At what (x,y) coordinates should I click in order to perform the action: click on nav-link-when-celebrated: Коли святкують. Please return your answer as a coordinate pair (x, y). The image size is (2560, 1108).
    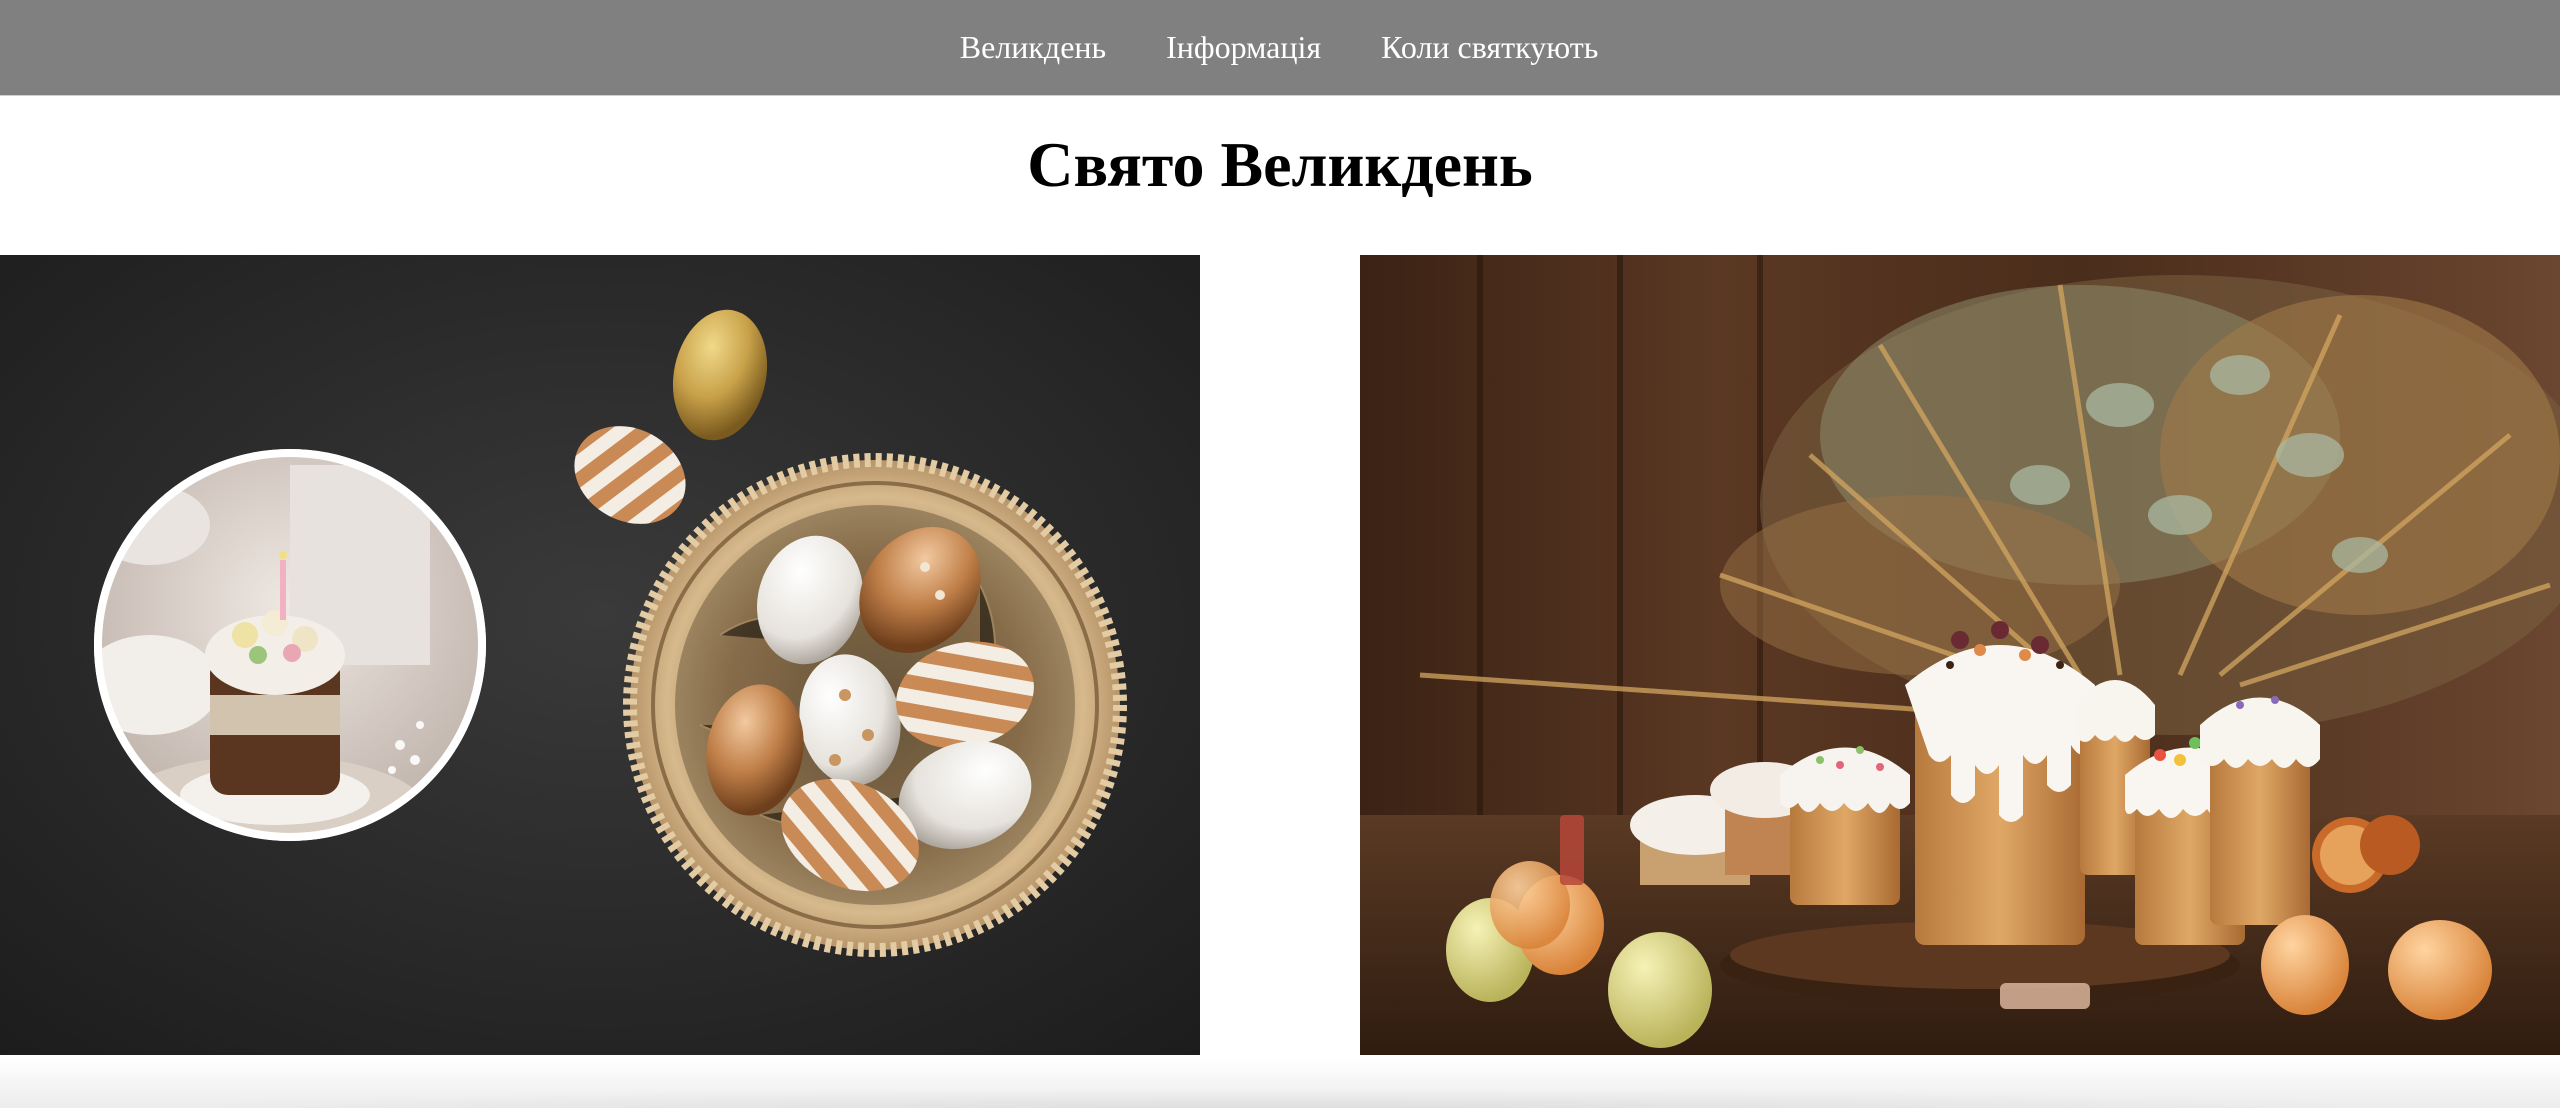
    Looking at the image, I should click on (1489, 47).